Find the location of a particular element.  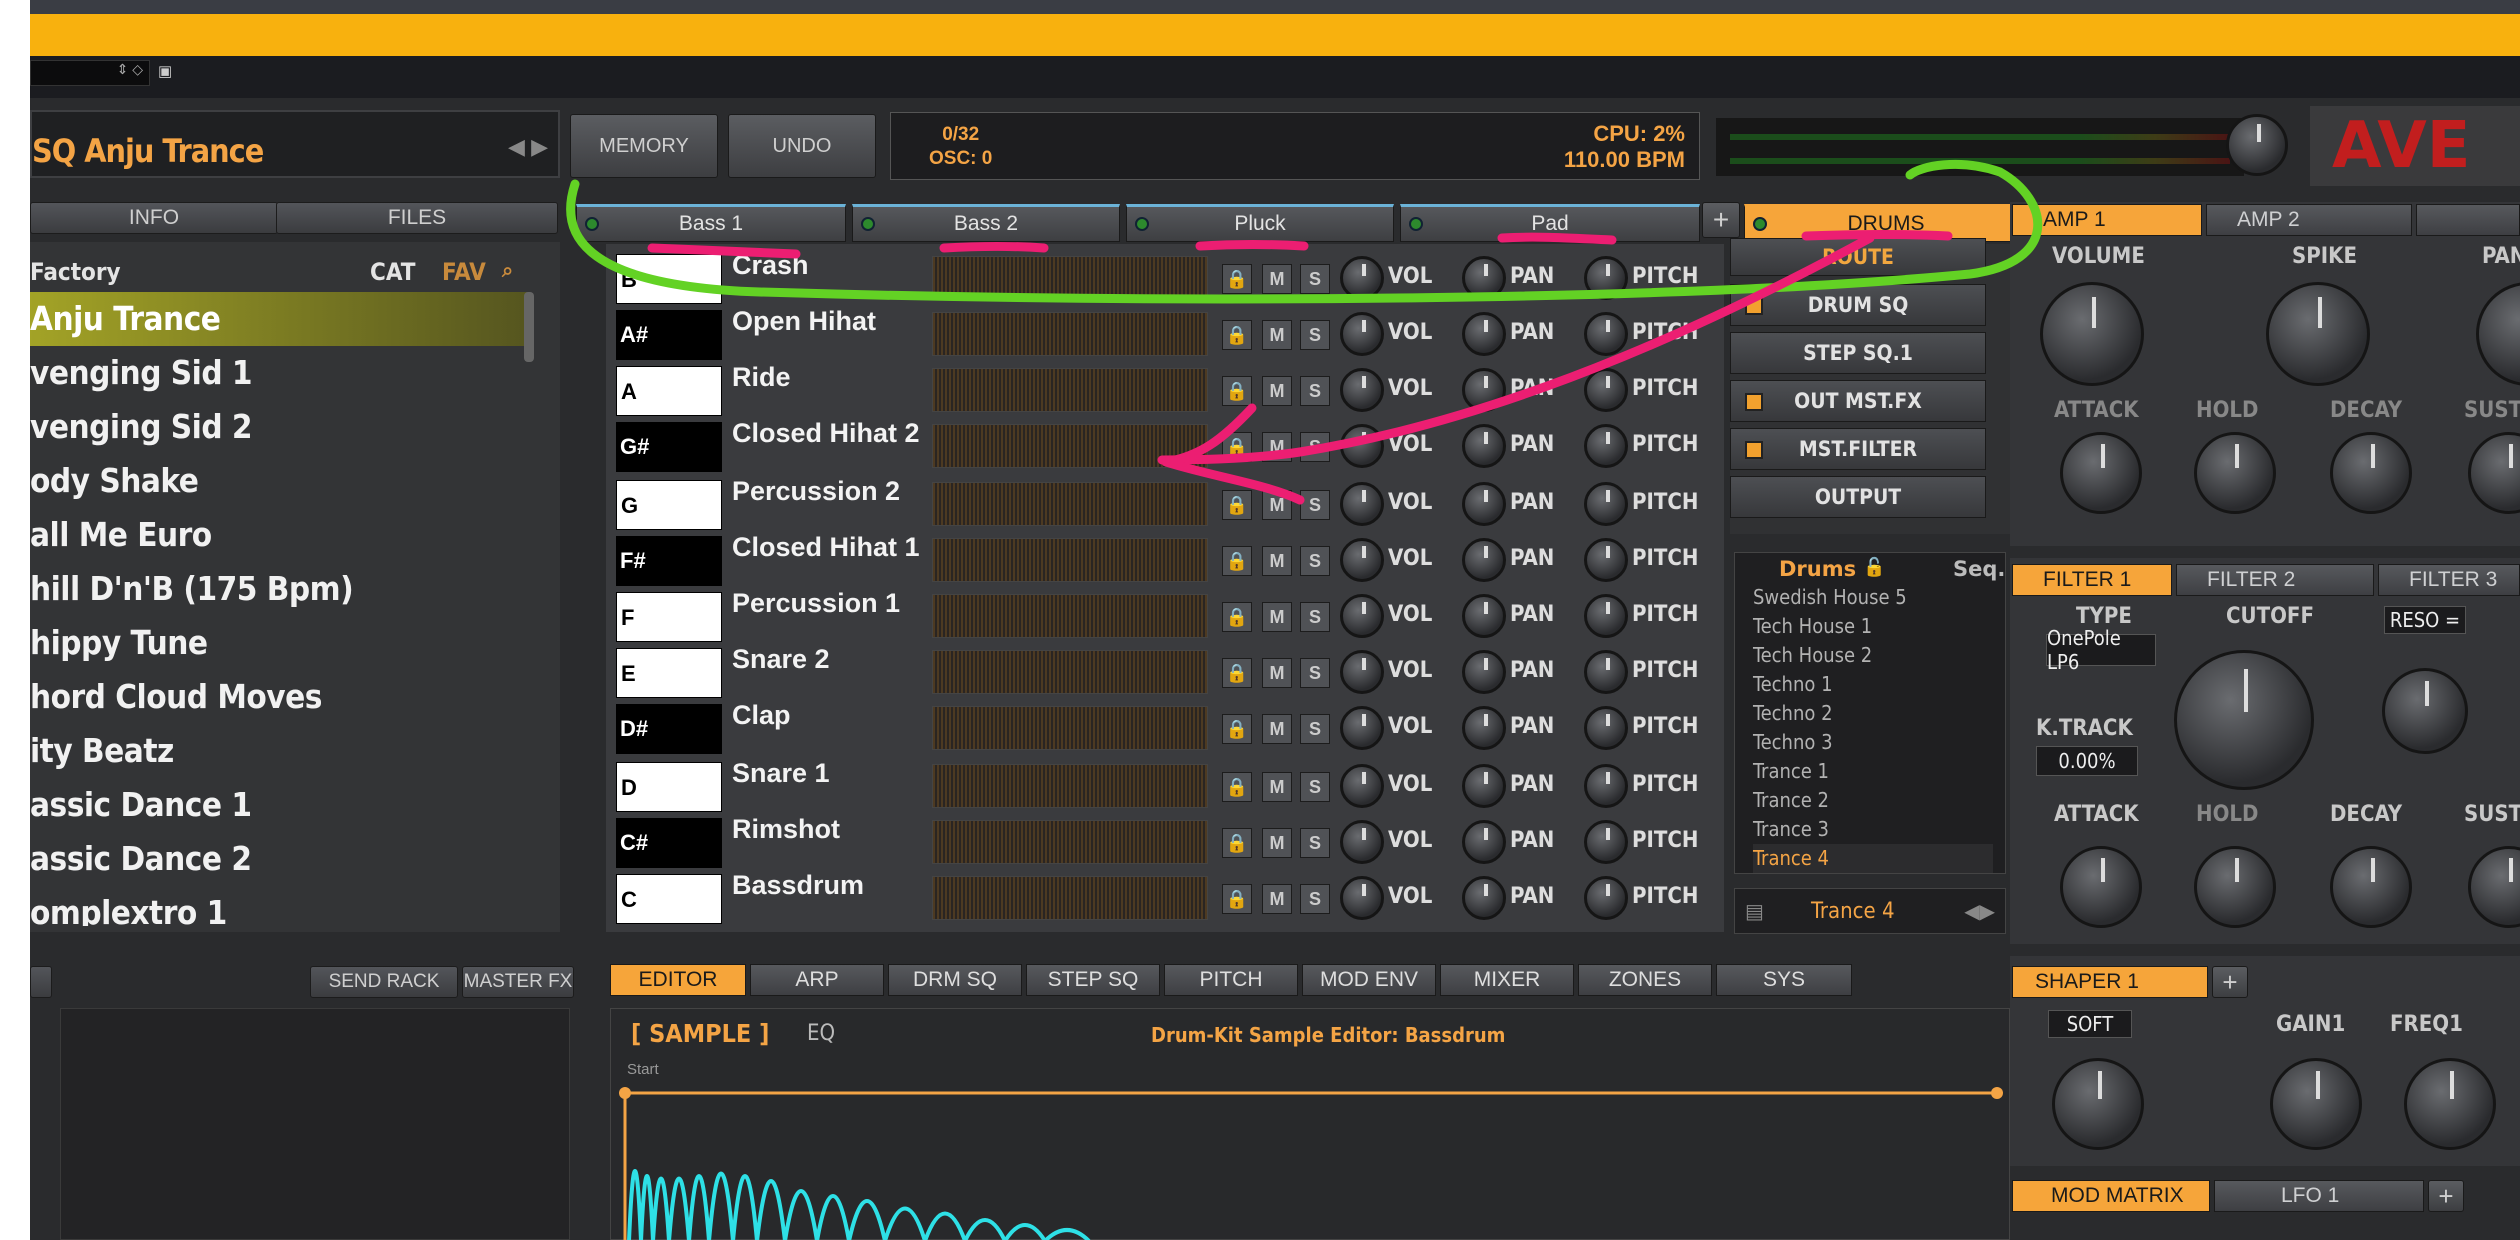

filter-decay-knob is located at coordinates (2371, 887).